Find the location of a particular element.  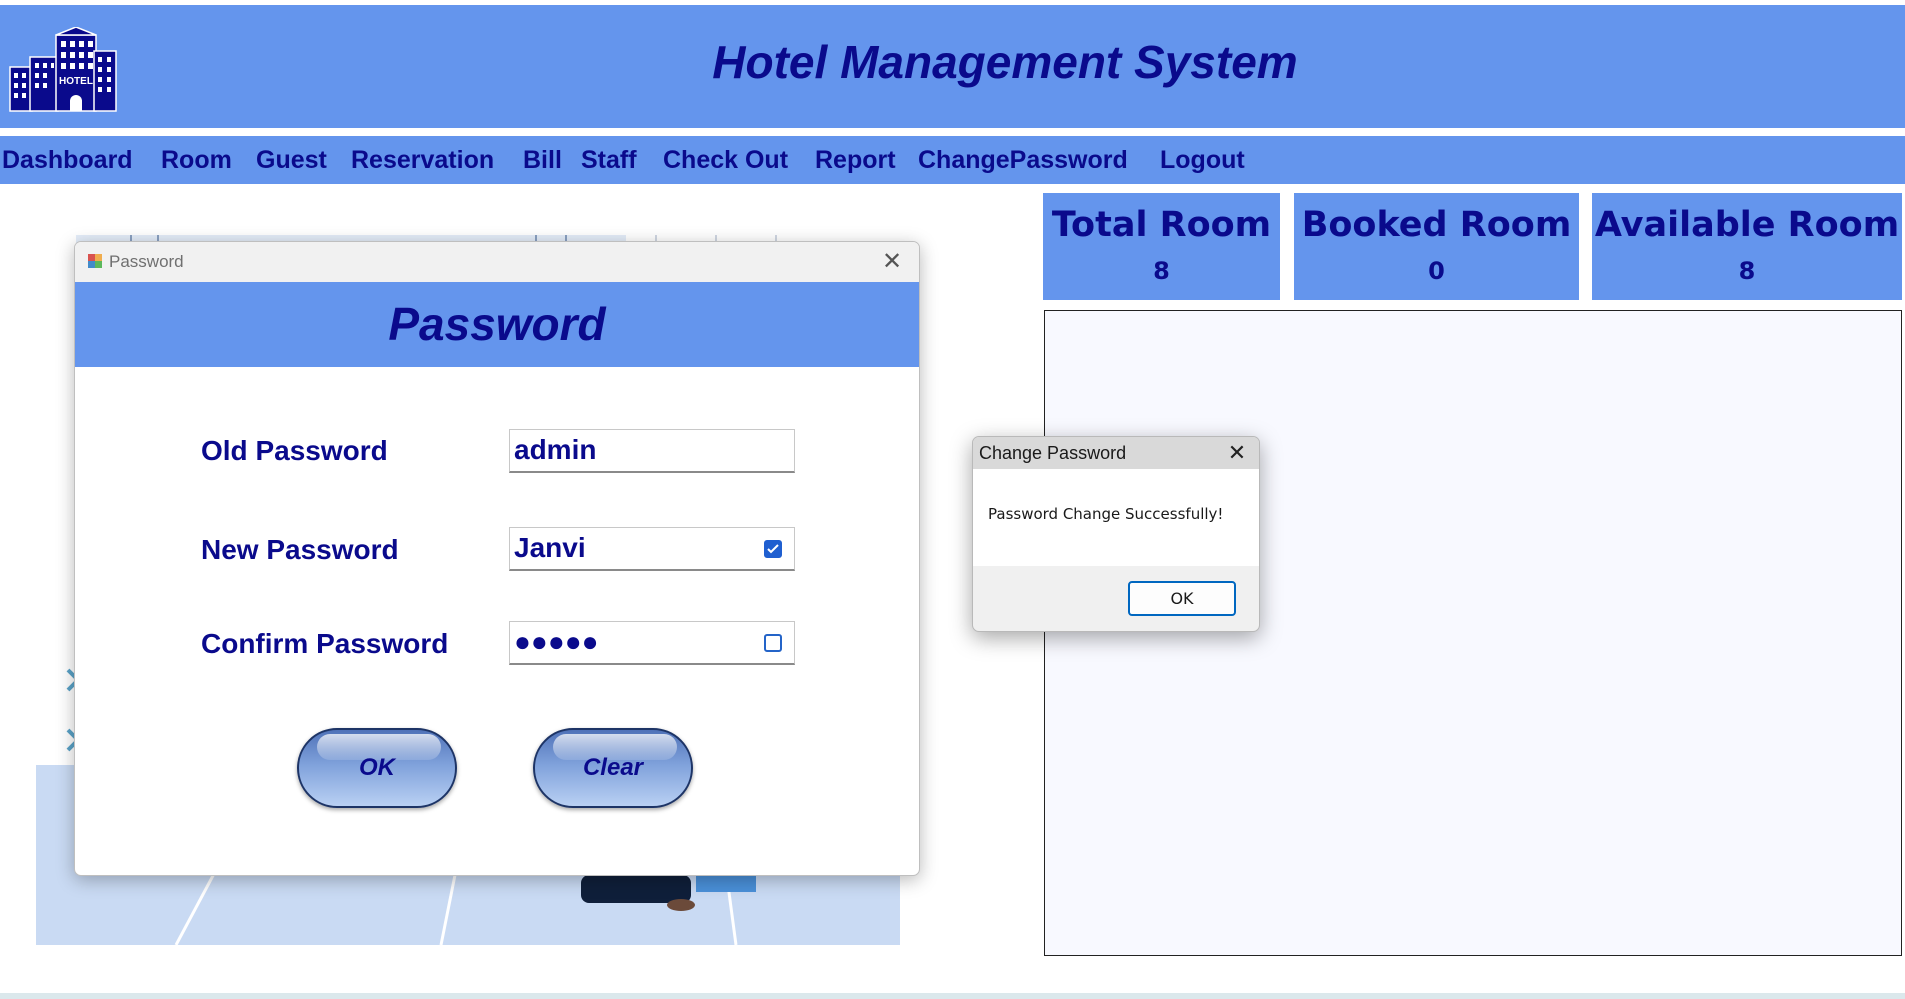

show-confirm-password-checkbox is located at coordinates (773, 643).